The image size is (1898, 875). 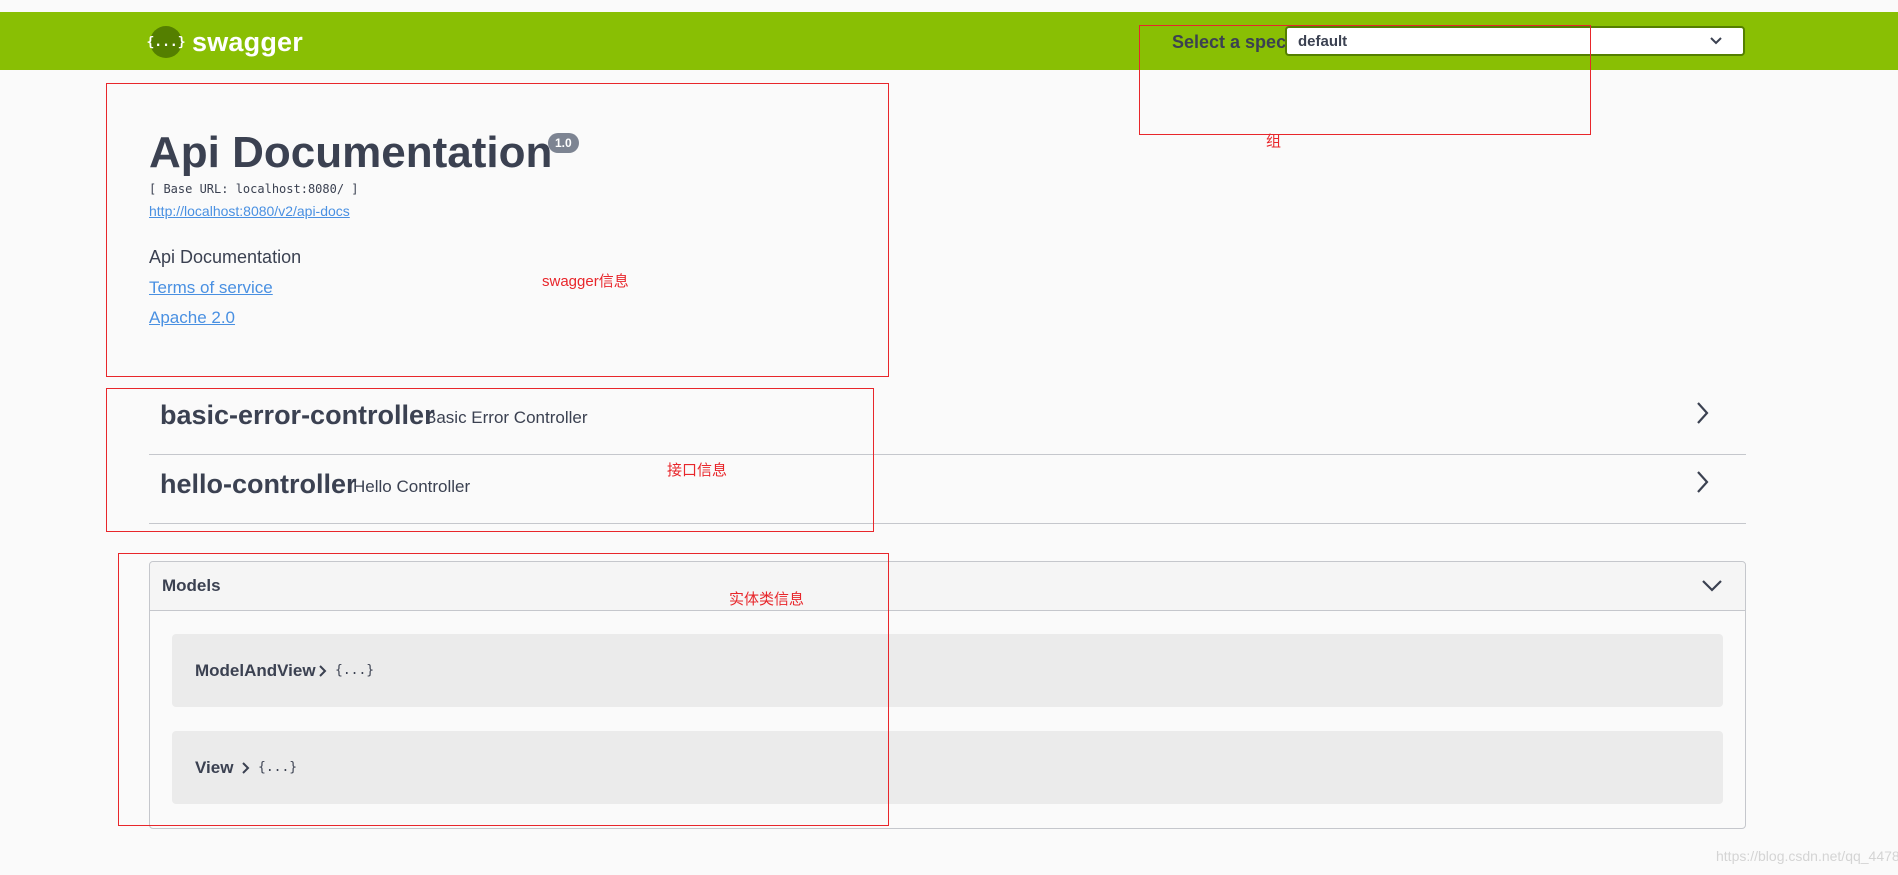 What do you see at coordinates (166, 42) in the screenshot?
I see `swagger-logo-icon: {...}` at bounding box center [166, 42].